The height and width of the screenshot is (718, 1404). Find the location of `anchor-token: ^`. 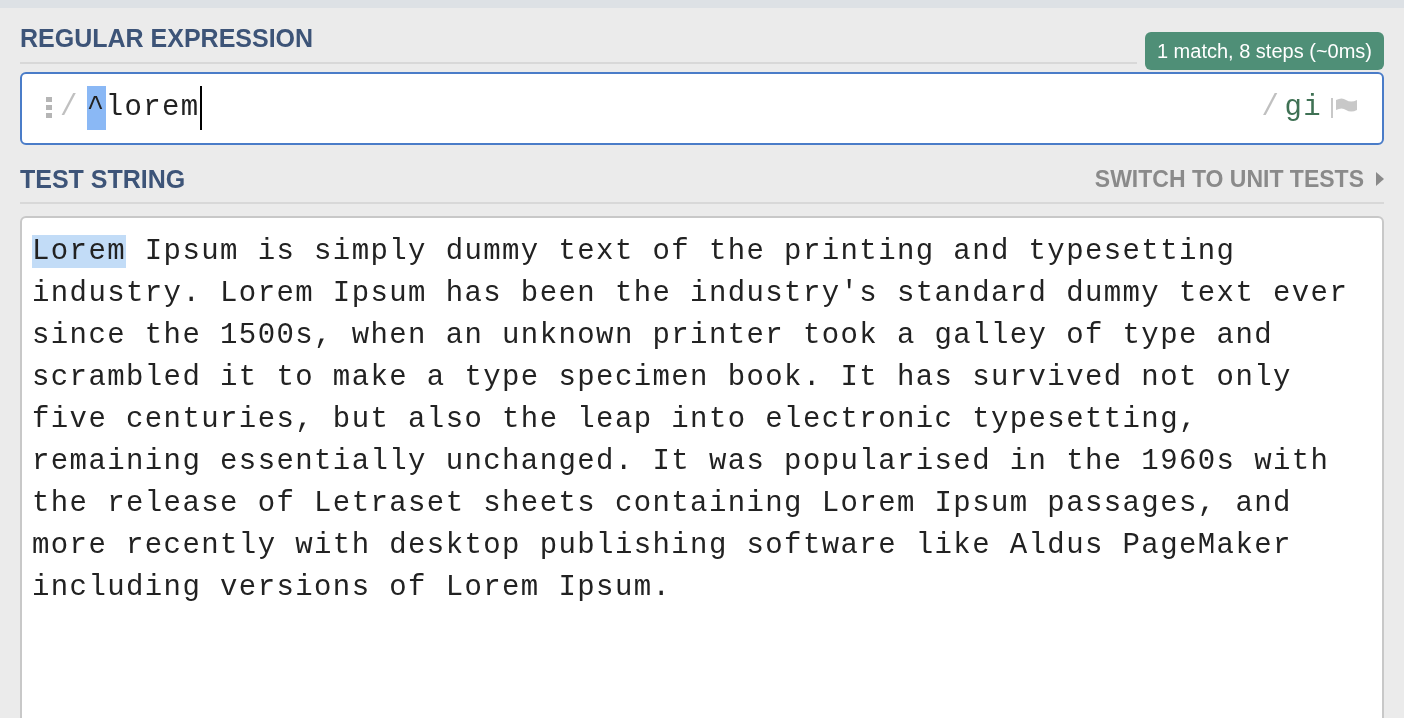

anchor-token: ^ is located at coordinates (96, 108).